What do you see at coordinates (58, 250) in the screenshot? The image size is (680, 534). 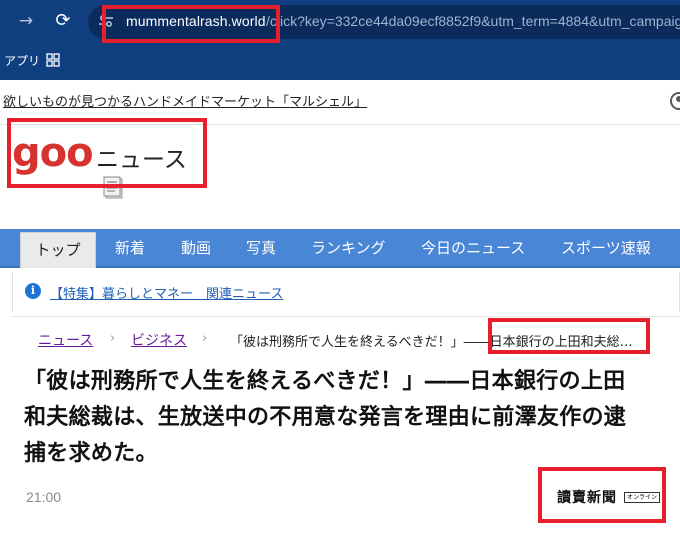 I see `nav-tab-top: トップ` at bounding box center [58, 250].